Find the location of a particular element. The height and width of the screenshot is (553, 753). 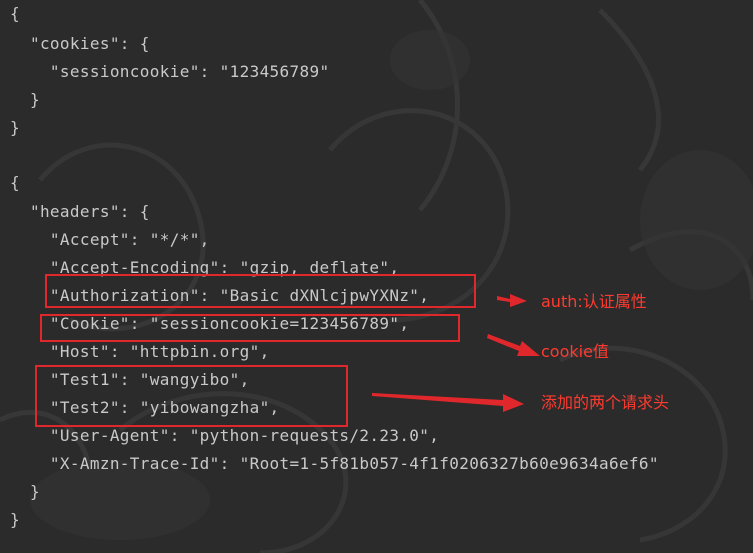

annotation-cookie: cookie值 is located at coordinates (575, 351).